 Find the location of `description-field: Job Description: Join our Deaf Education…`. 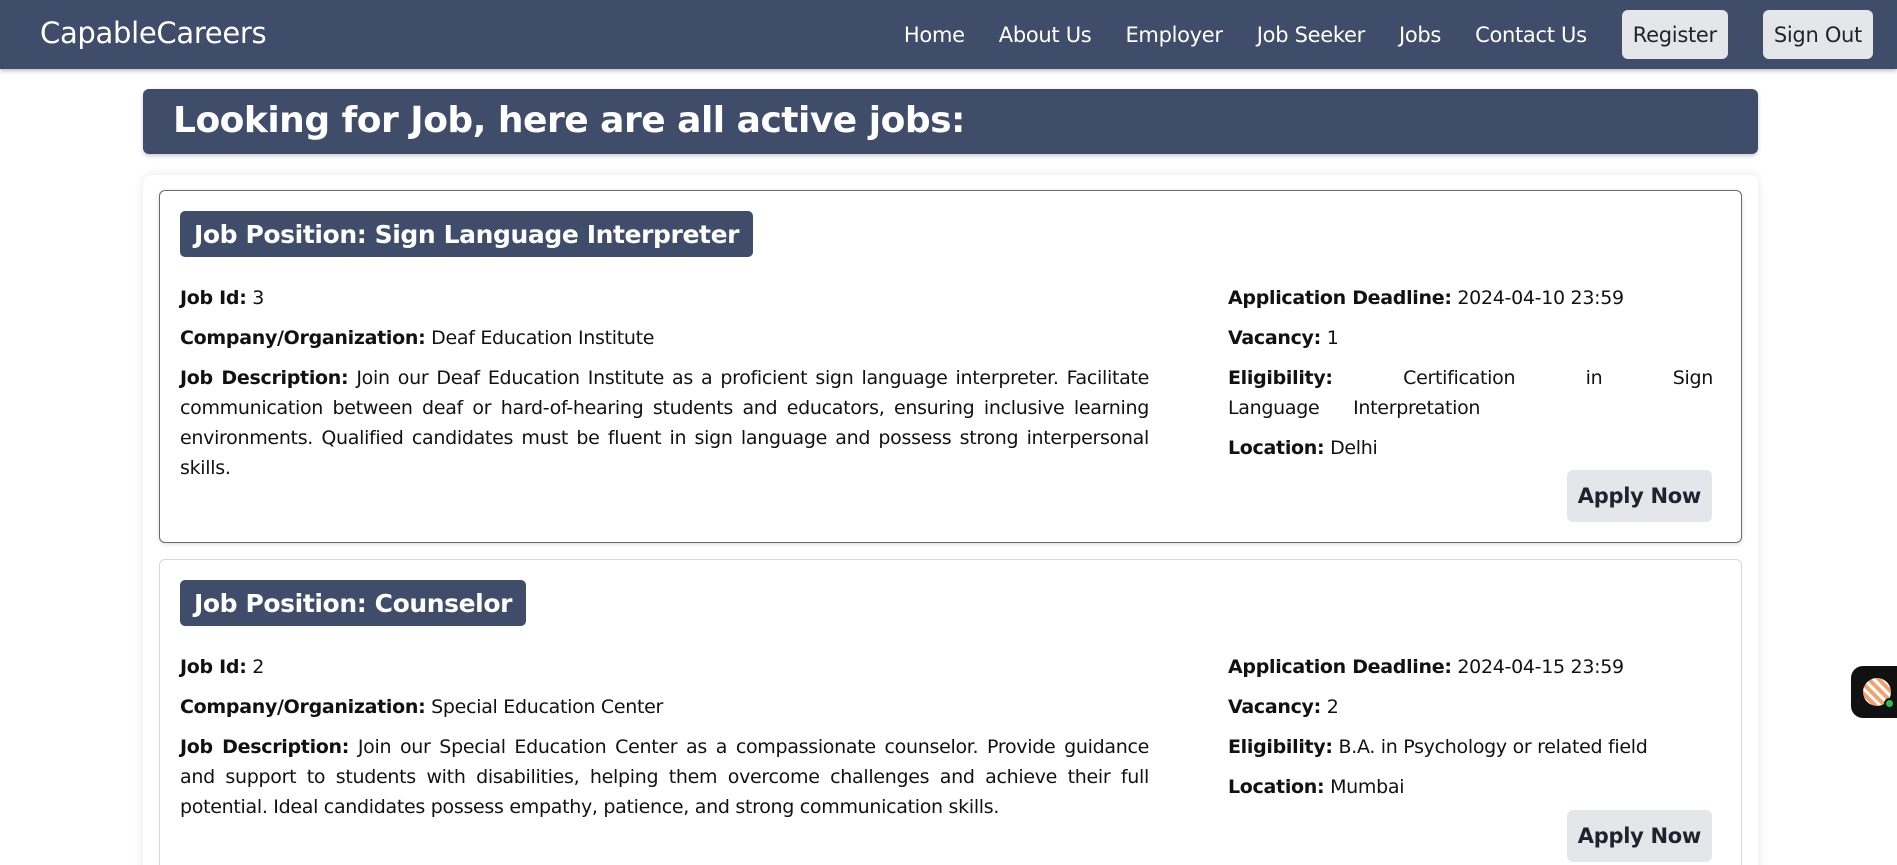

description-field: Job Description: Join our Deaf Education… is located at coordinates (664, 423).